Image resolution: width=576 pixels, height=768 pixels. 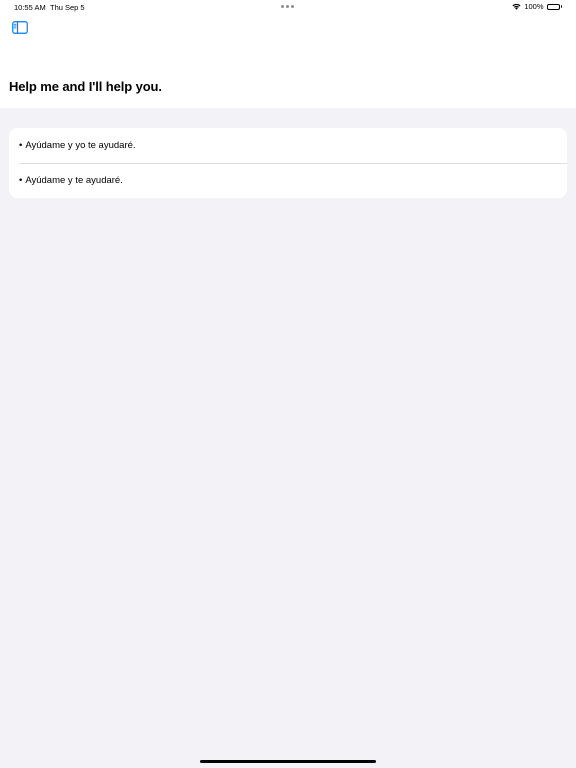 I want to click on status-indicators: 100%, so click(x=537, y=6).